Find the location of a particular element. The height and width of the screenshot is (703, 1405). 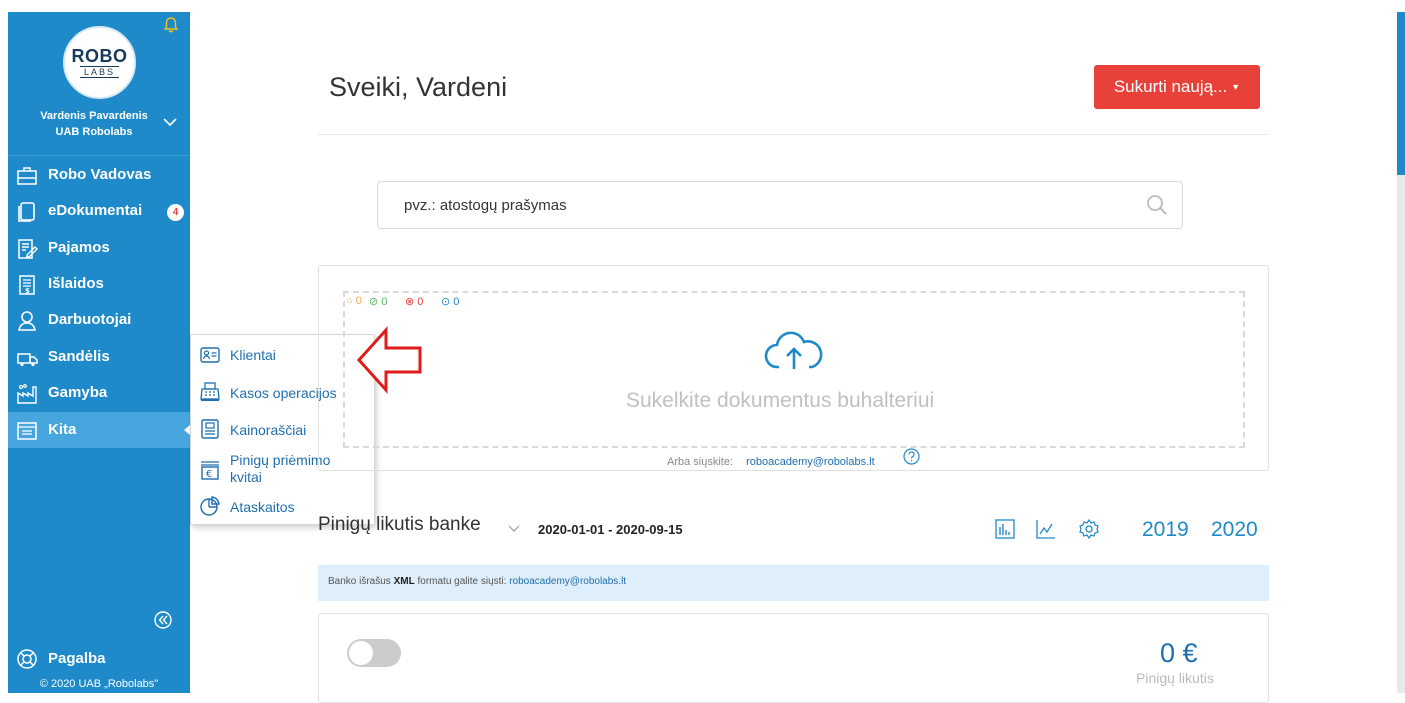

error-count: ⊗ 0 is located at coordinates (414, 301).